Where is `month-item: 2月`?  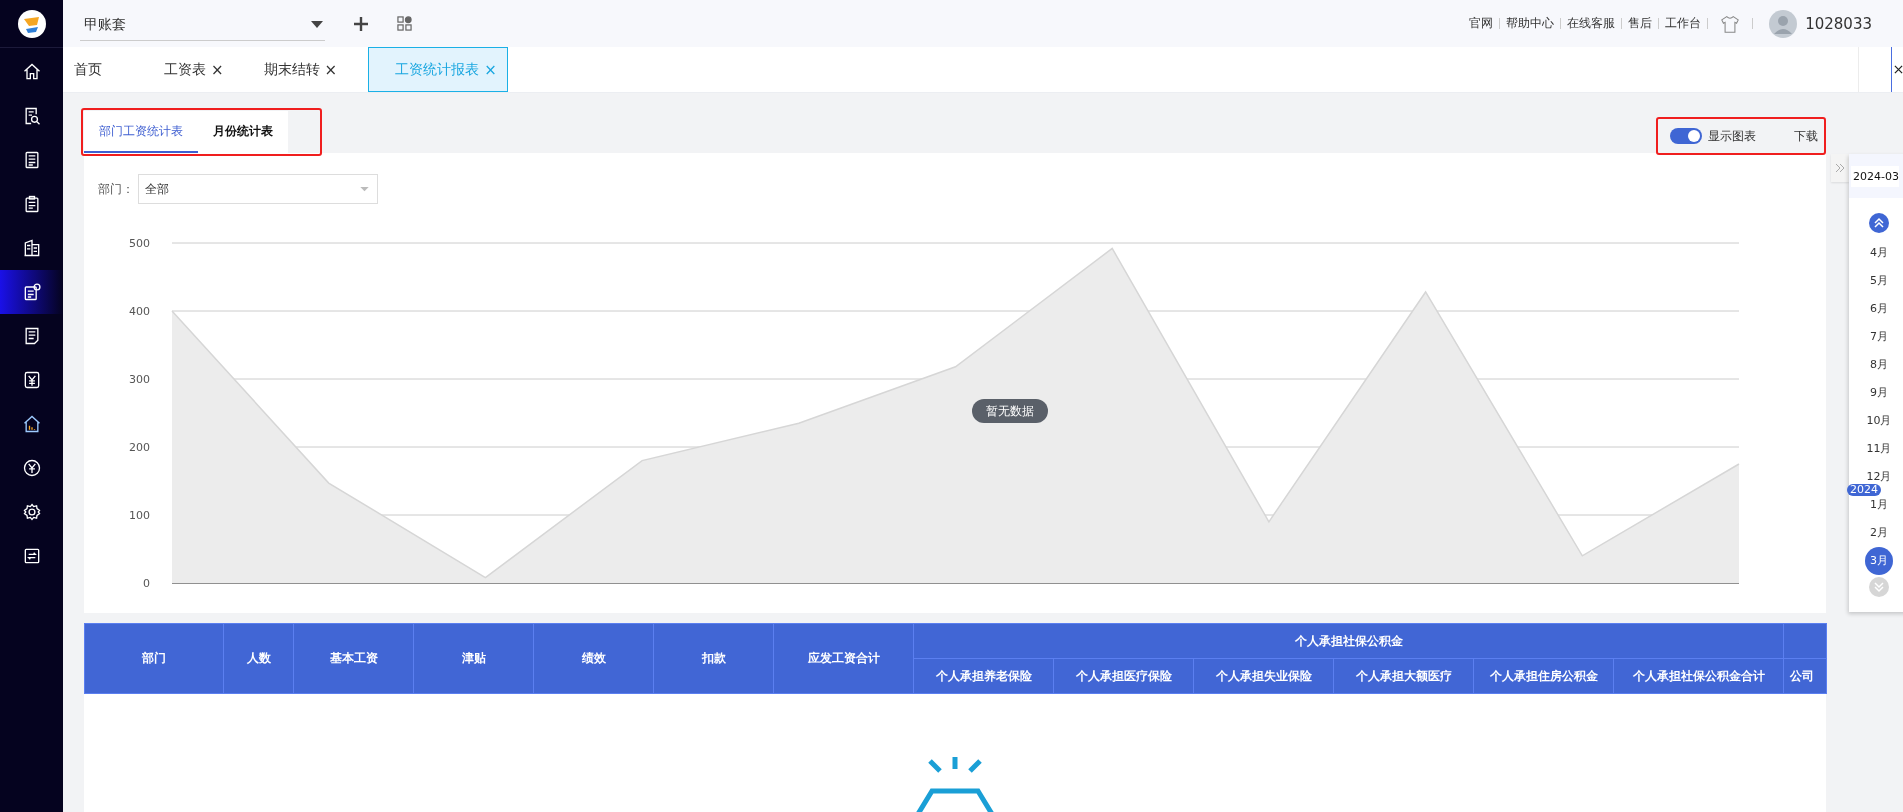 month-item: 2月 is located at coordinates (1879, 533).